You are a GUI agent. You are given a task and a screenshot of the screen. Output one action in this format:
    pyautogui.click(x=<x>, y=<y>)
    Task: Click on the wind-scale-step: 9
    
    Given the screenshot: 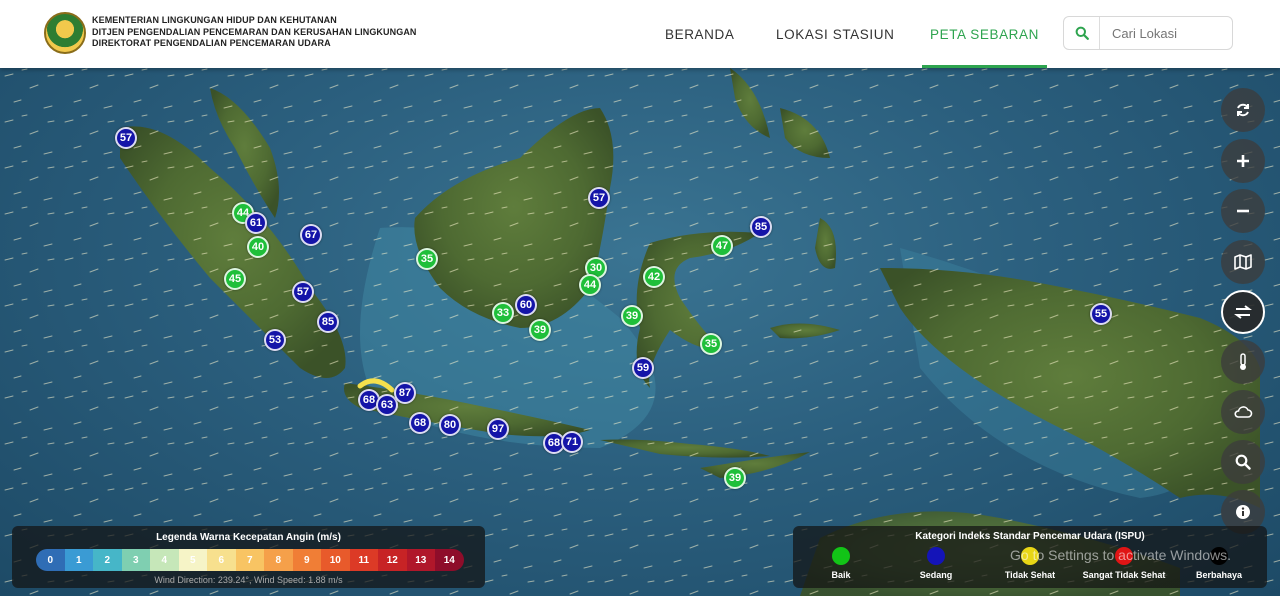 What is the action you would take?
    pyautogui.click(x=306, y=560)
    